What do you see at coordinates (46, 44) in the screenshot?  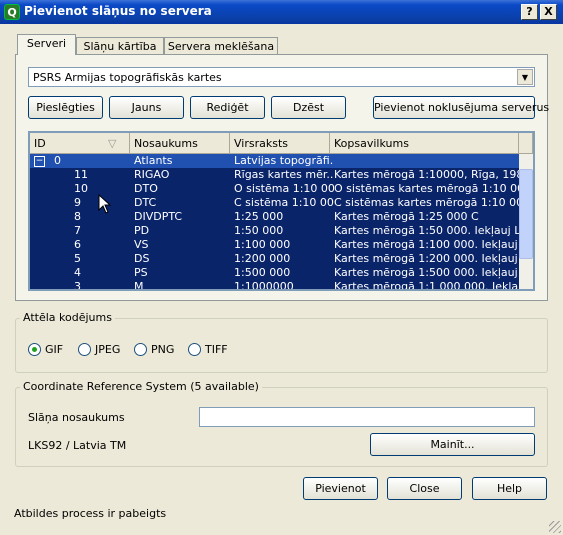 I see `tab-servers: Serveri` at bounding box center [46, 44].